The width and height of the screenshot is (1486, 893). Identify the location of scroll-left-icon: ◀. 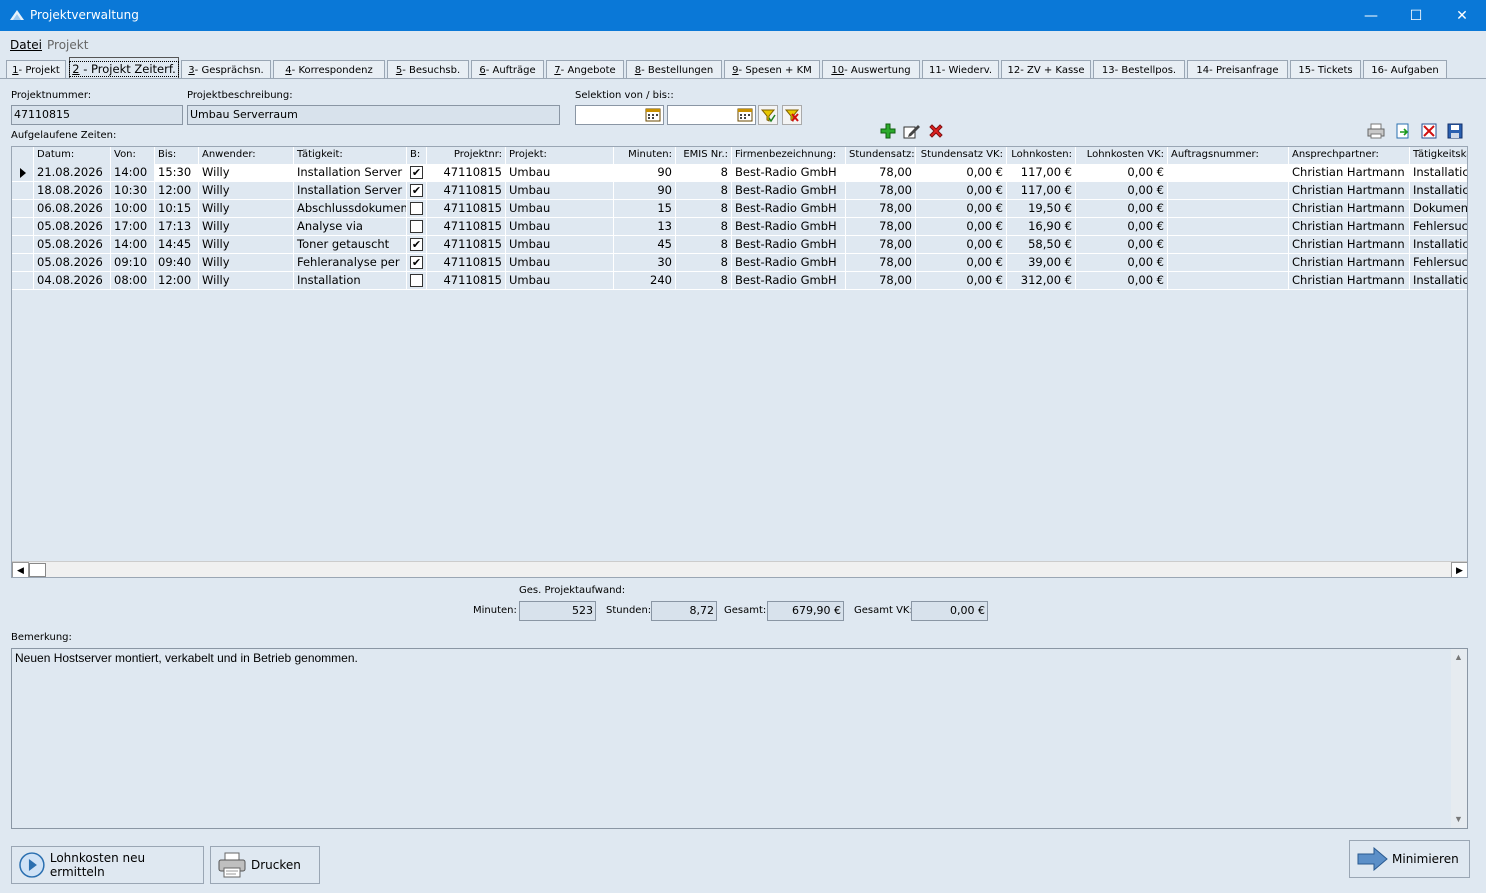
(20, 569).